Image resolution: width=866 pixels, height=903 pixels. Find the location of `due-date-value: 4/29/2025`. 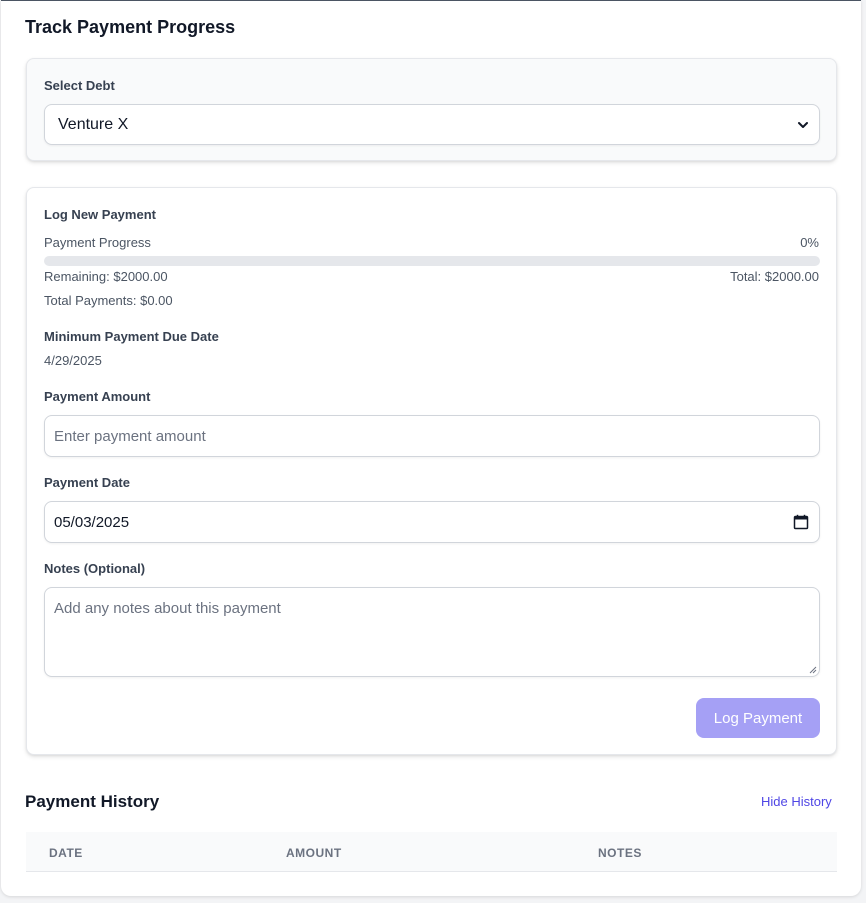

due-date-value: 4/29/2025 is located at coordinates (73, 360).